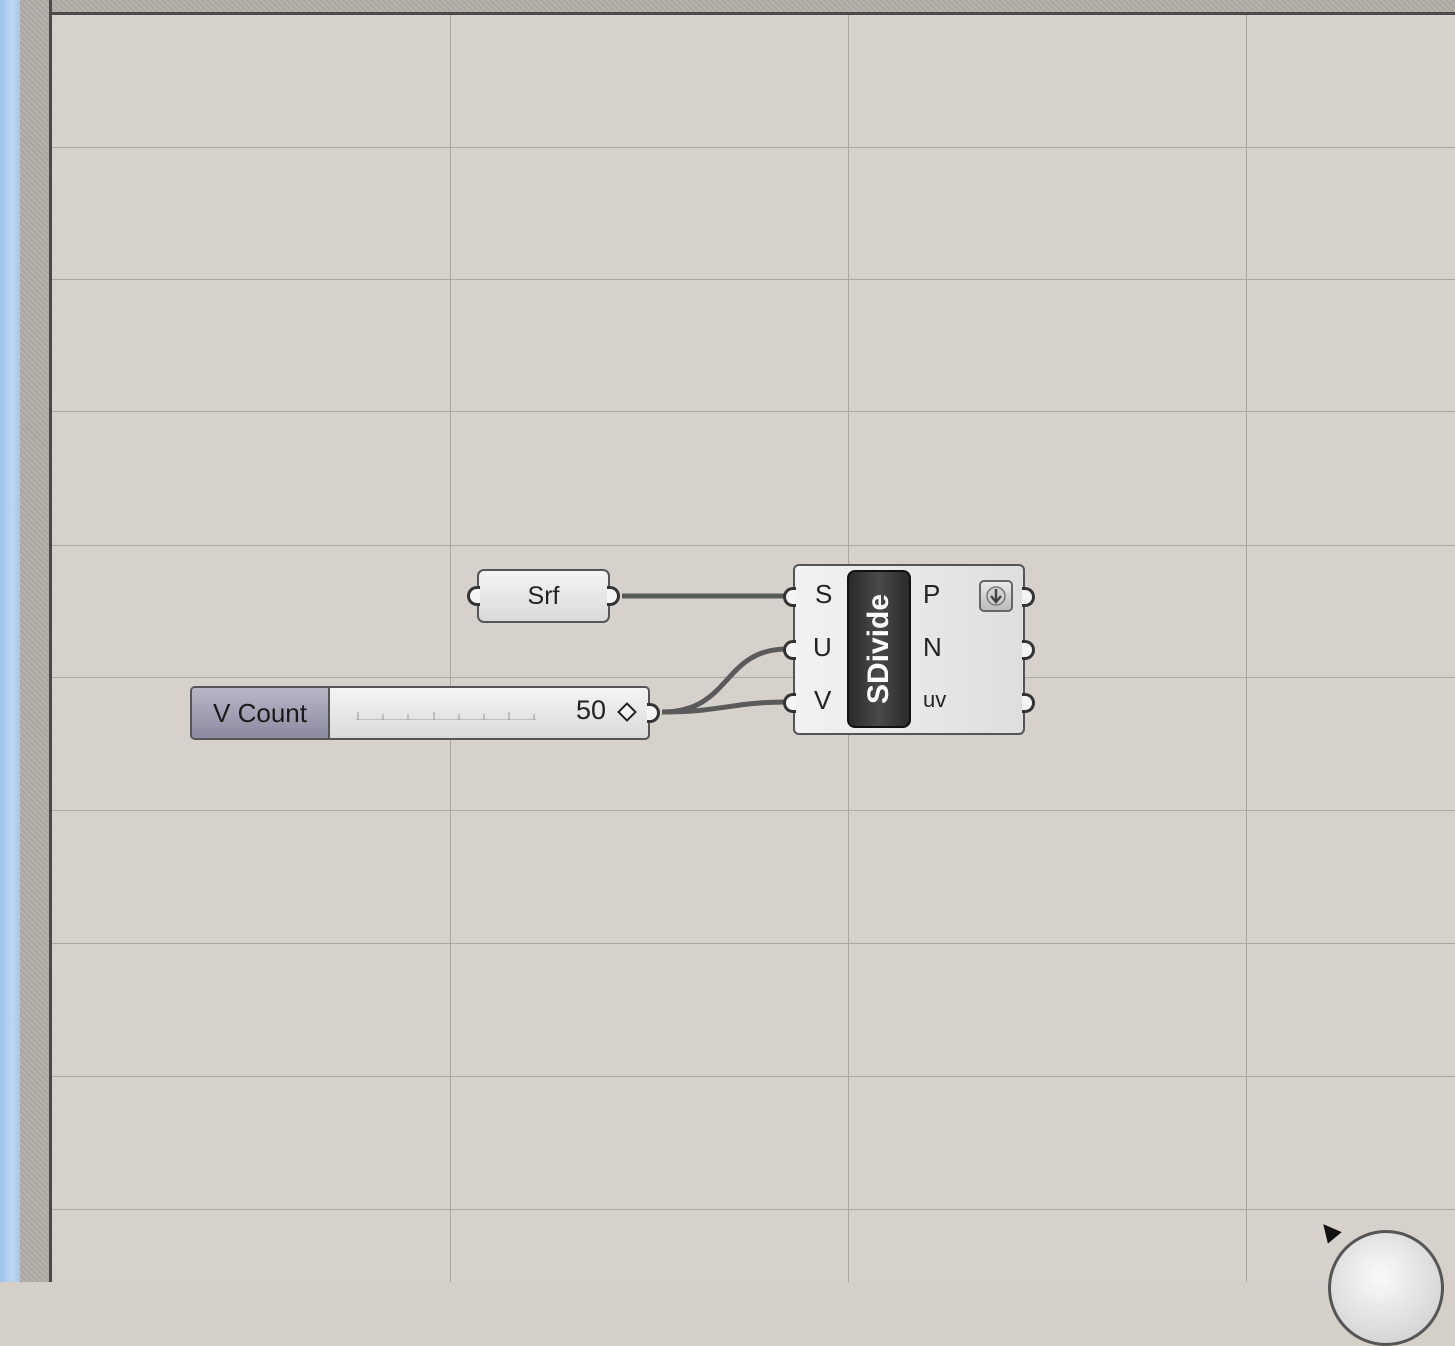 This screenshot has height=1346, width=1455. I want to click on output-label-uv: uv, so click(935, 699).